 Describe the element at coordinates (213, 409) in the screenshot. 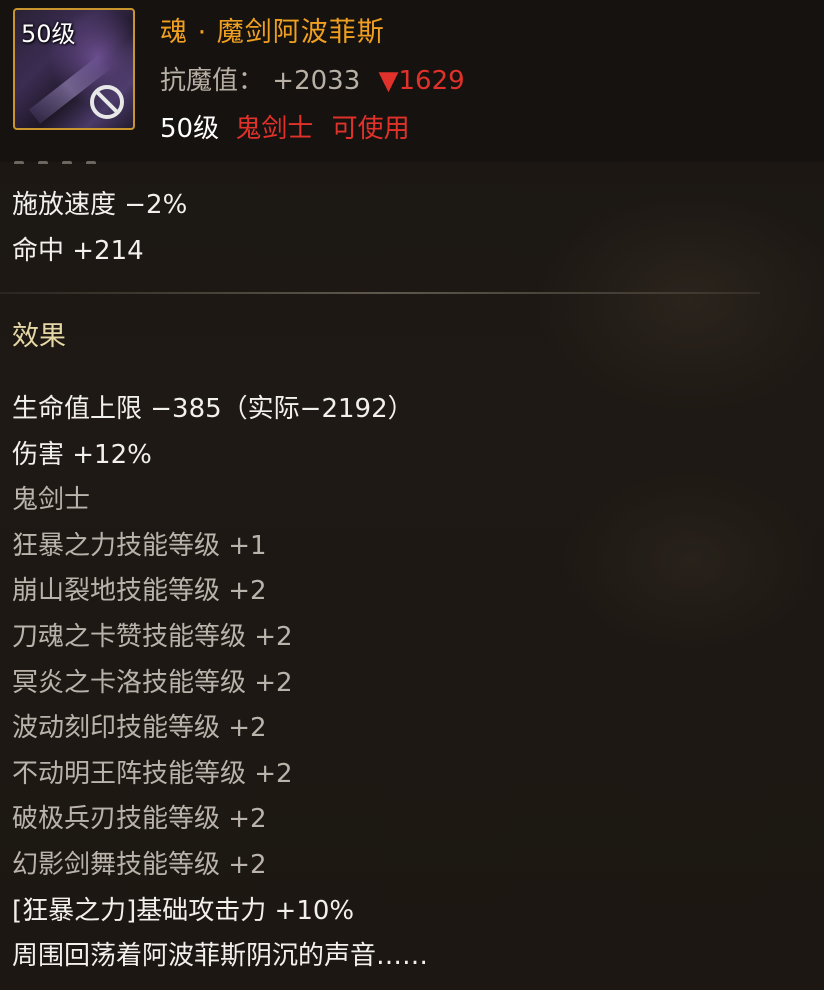

I see `effect-line: 生命值上限 −385（实际−2192）` at that location.